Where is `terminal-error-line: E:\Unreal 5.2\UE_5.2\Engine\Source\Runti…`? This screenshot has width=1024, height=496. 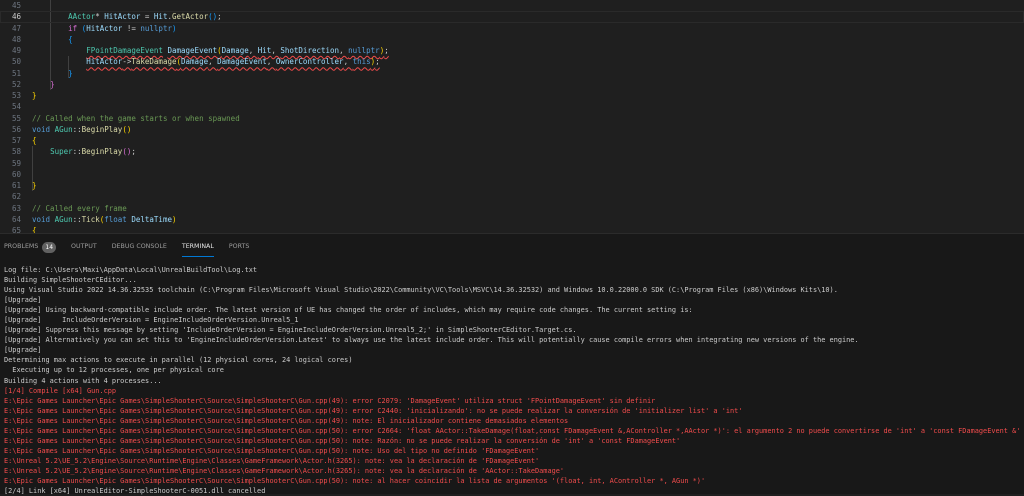
terminal-error-line: E:\Unreal 5.2\UE_5.2\Engine\Source\Runti… is located at coordinates (272, 460).